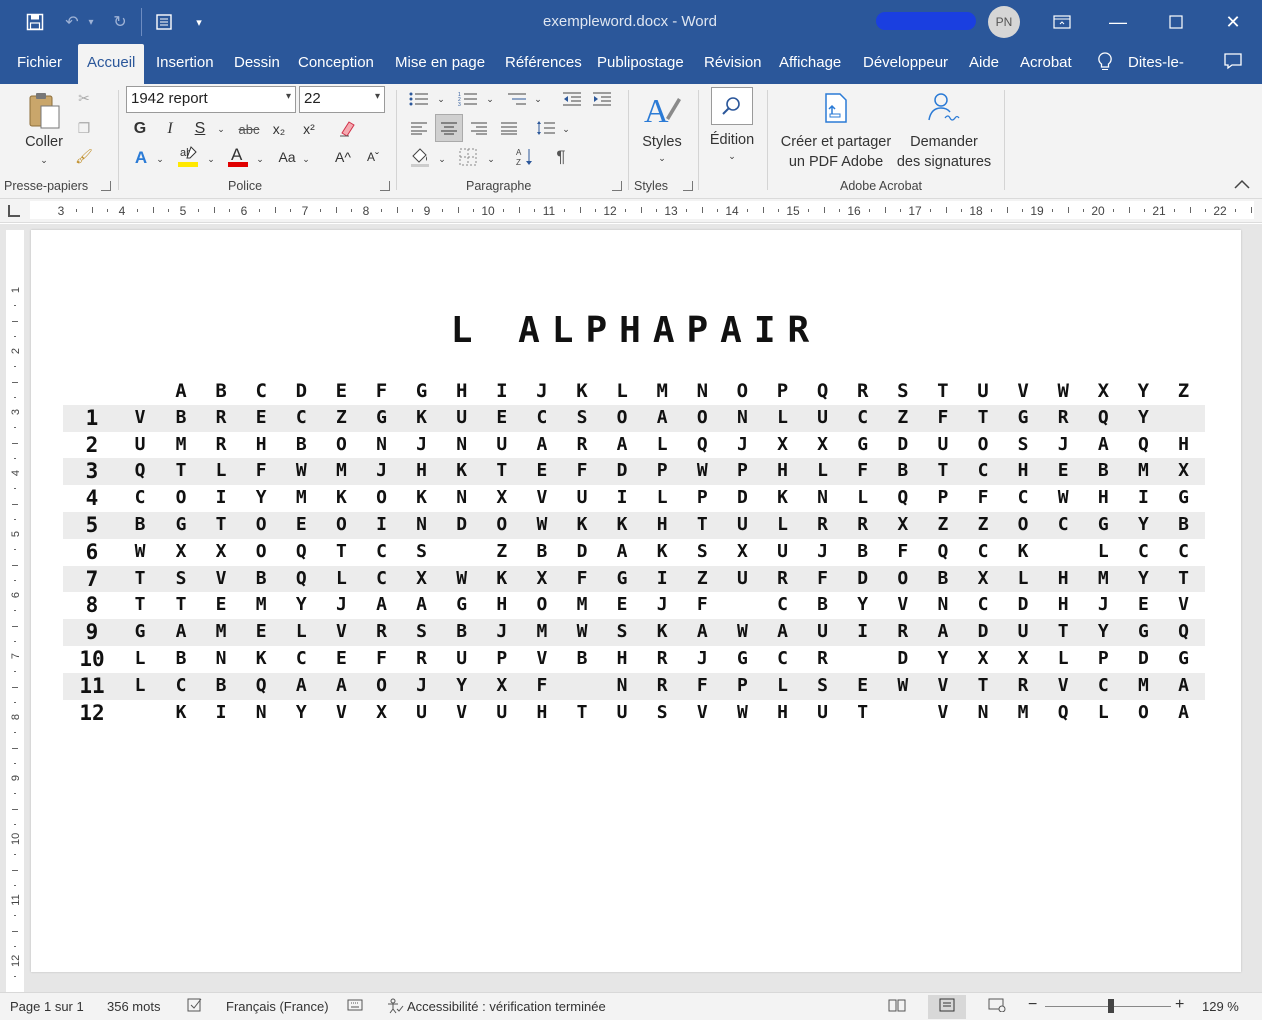 Image resolution: width=1262 pixels, height=1020 pixels. What do you see at coordinates (1156, 64) in the screenshot?
I see `tell-me-search: Dites-le-` at bounding box center [1156, 64].